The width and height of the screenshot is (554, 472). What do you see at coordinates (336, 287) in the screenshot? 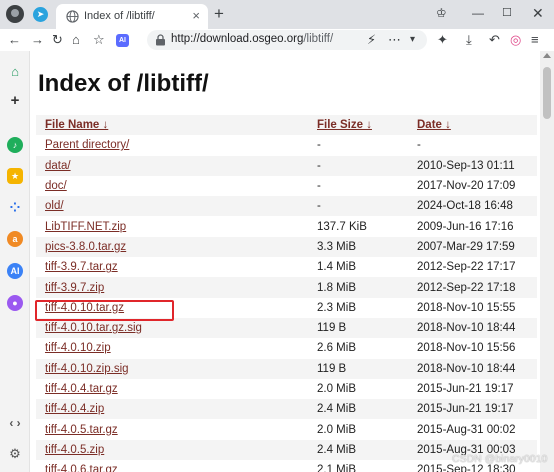
I see `file-size-cell: 1.8 MiB` at bounding box center [336, 287].